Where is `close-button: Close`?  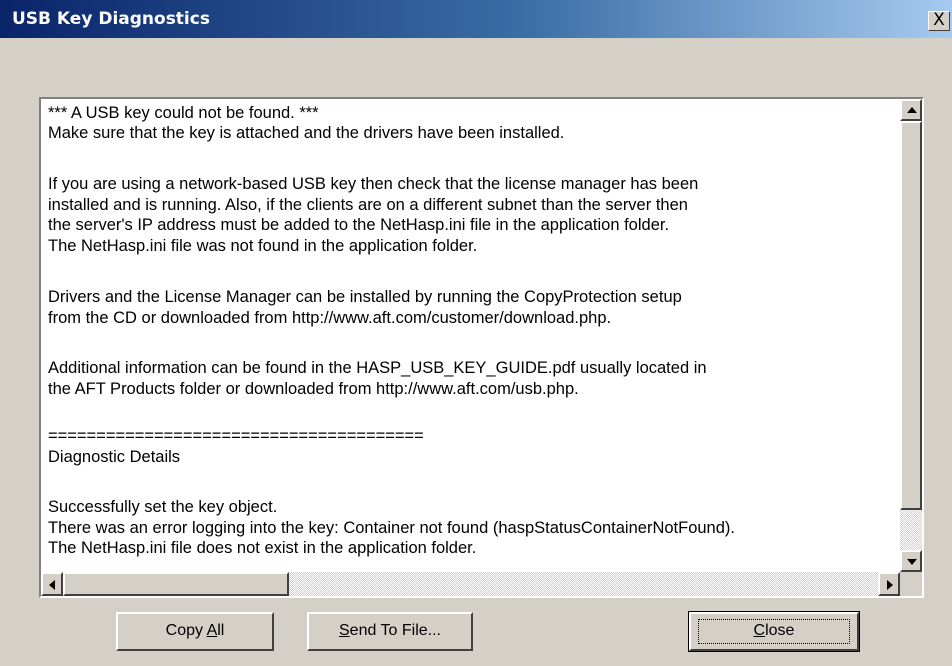 close-button: Close is located at coordinates (774, 631).